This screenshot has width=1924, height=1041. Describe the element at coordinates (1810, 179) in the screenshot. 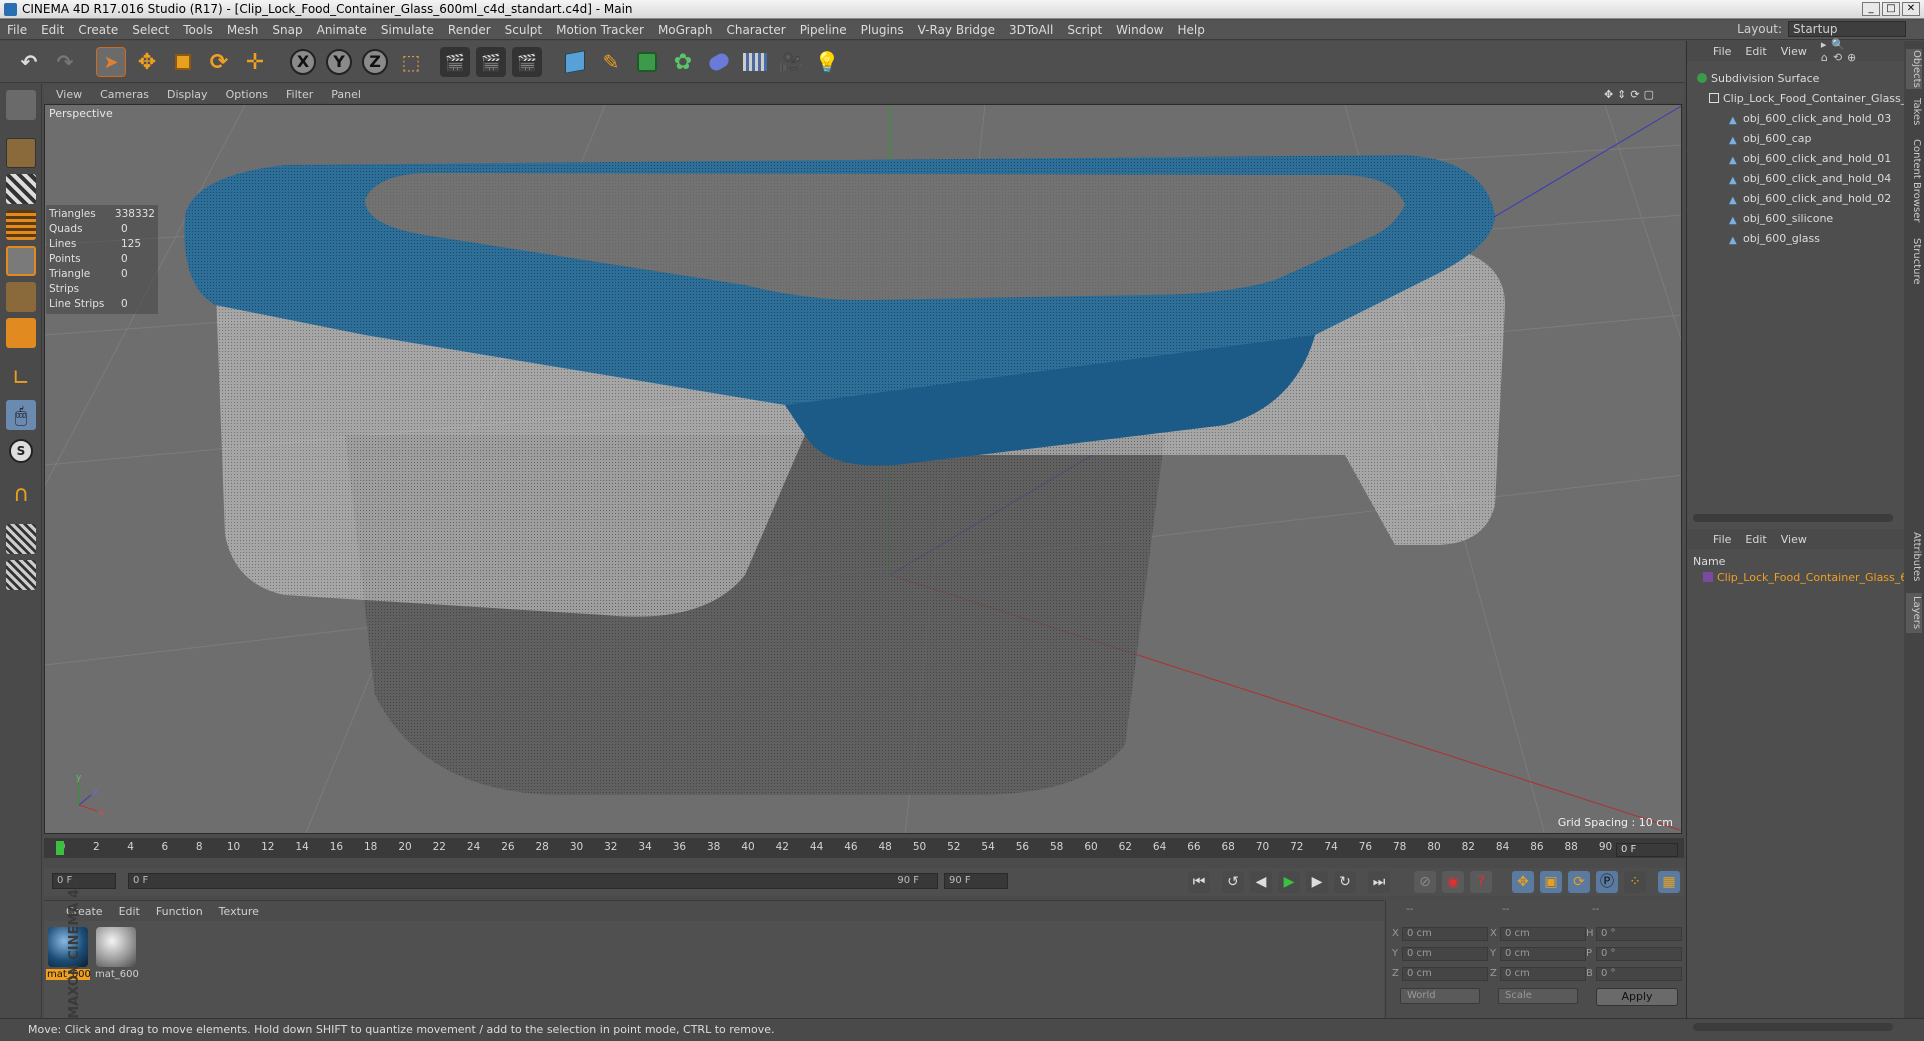

I see `object-row-click-hold-04: ▲ obj_600_click_and_hold_04` at that location.